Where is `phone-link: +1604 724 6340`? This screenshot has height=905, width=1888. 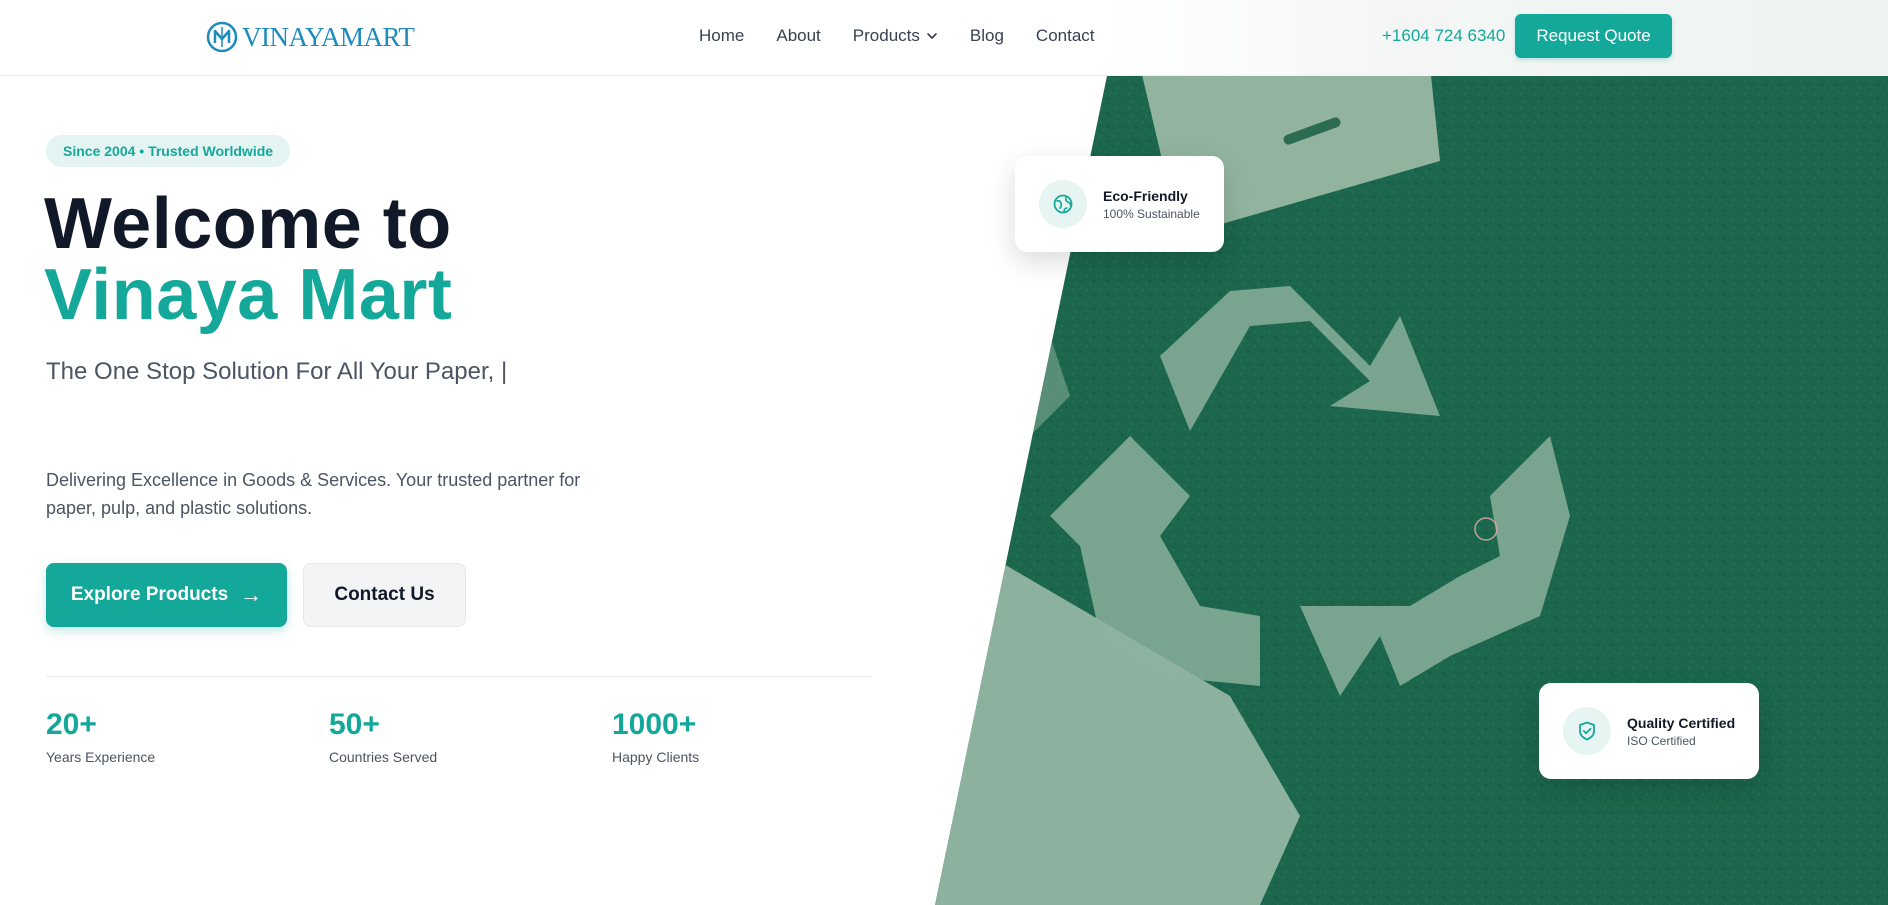 phone-link: +1604 724 6340 is located at coordinates (1443, 36).